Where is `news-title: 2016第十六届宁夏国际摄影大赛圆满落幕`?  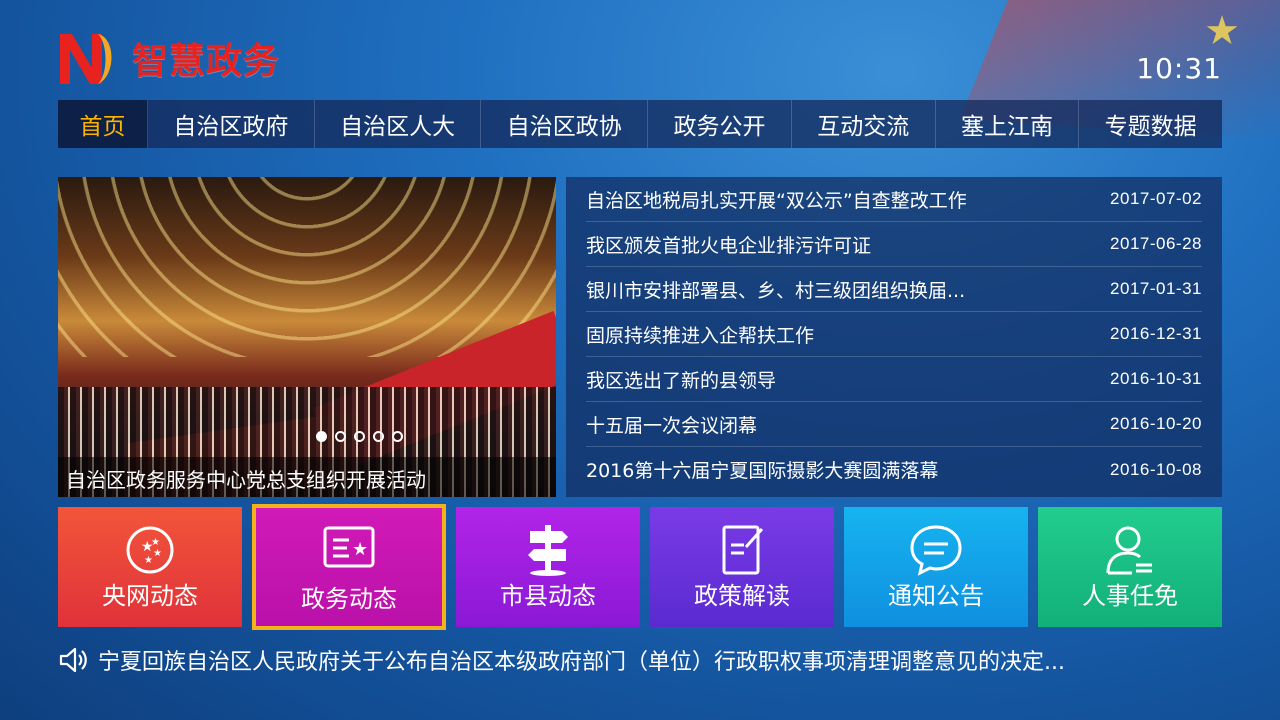 news-title: 2016第十六届宁夏国际摄影大赛圆满落幕 is located at coordinates (762, 471).